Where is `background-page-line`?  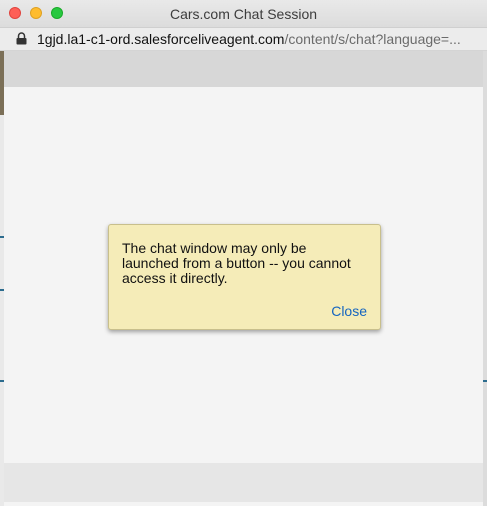 background-page-line is located at coordinates (485, 381).